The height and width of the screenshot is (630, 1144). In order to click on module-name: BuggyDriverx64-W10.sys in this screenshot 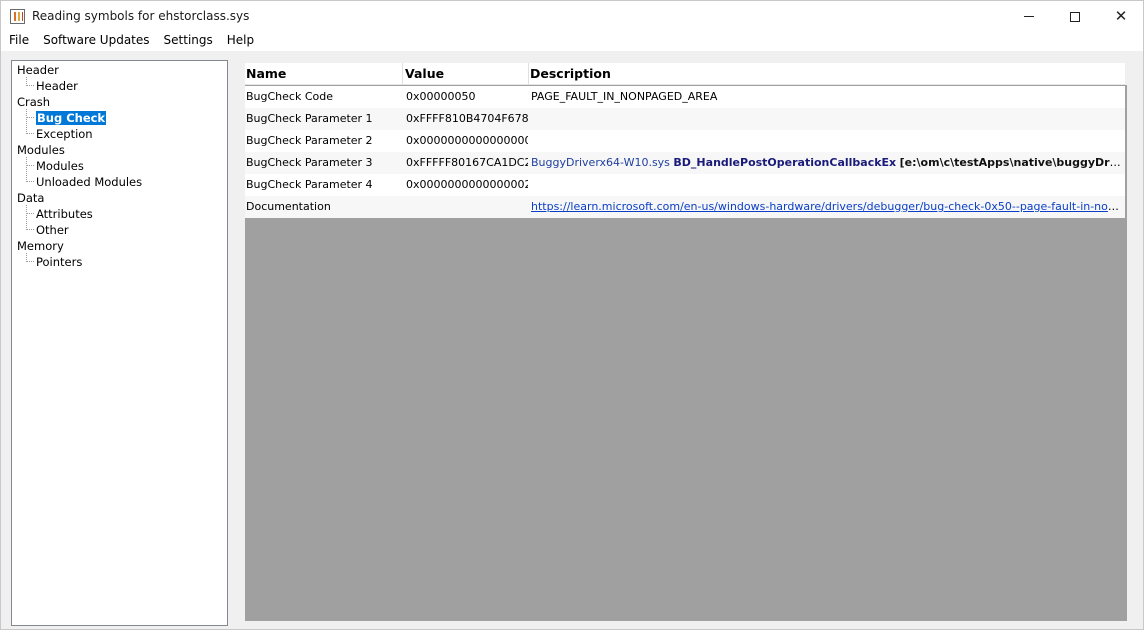, I will do `click(600, 162)`.